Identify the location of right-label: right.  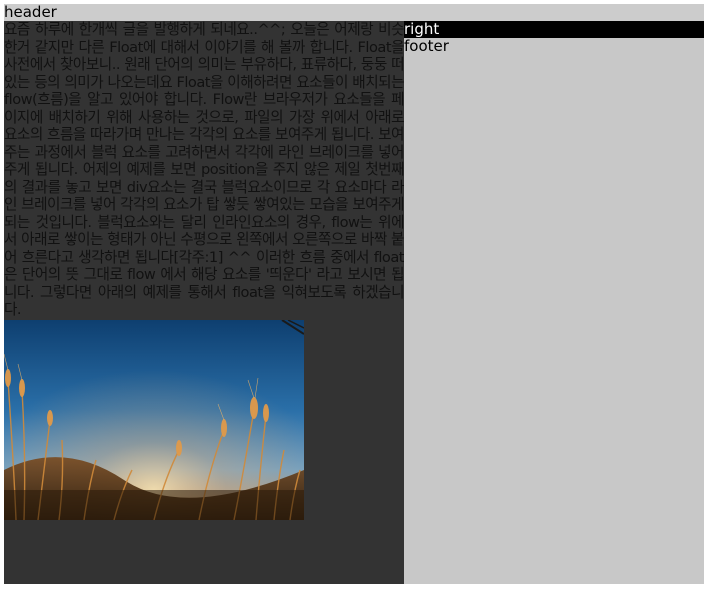
(554, 29).